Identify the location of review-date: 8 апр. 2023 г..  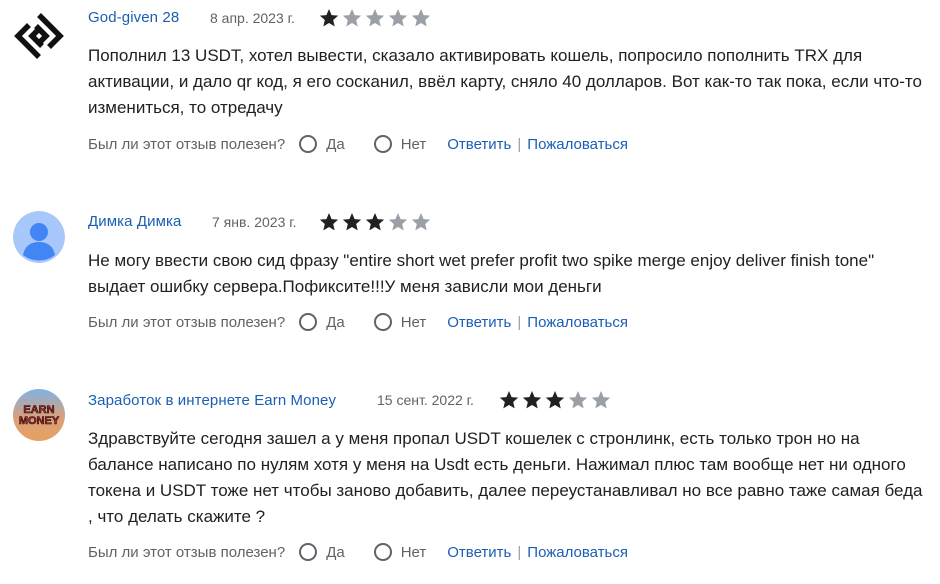
(252, 18).